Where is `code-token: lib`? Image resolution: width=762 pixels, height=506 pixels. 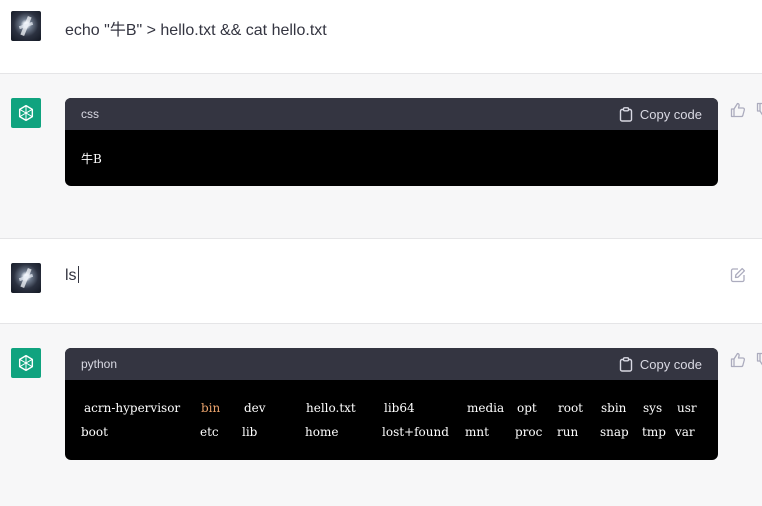 code-token: lib is located at coordinates (250, 432).